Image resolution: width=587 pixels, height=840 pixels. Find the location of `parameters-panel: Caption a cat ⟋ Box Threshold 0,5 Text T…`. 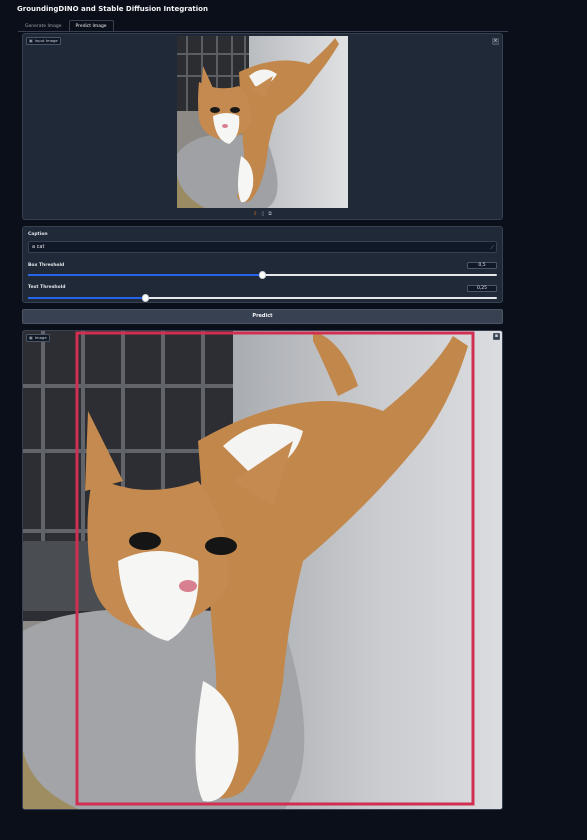

parameters-panel: Caption a cat ⟋ Box Threshold 0,5 Text T… is located at coordinates (262, 264).